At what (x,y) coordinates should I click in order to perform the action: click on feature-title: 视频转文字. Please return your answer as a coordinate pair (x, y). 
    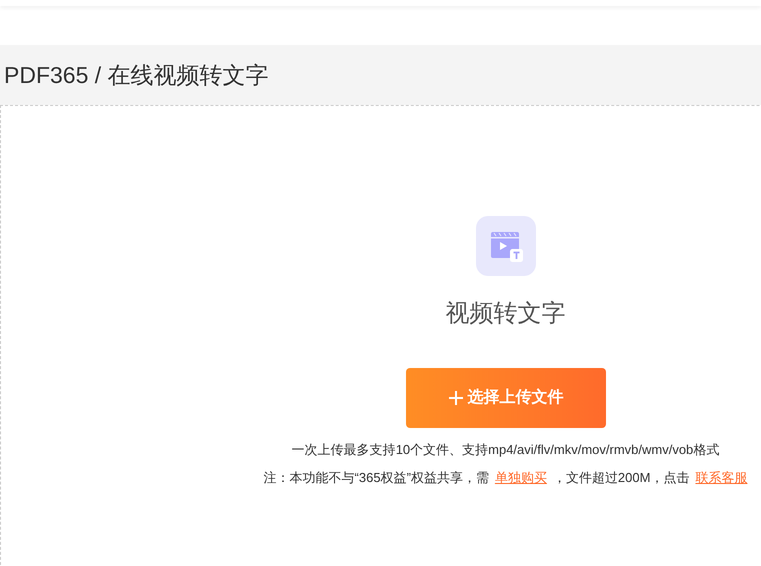
    Looking at the image, I should click on (506, 314).